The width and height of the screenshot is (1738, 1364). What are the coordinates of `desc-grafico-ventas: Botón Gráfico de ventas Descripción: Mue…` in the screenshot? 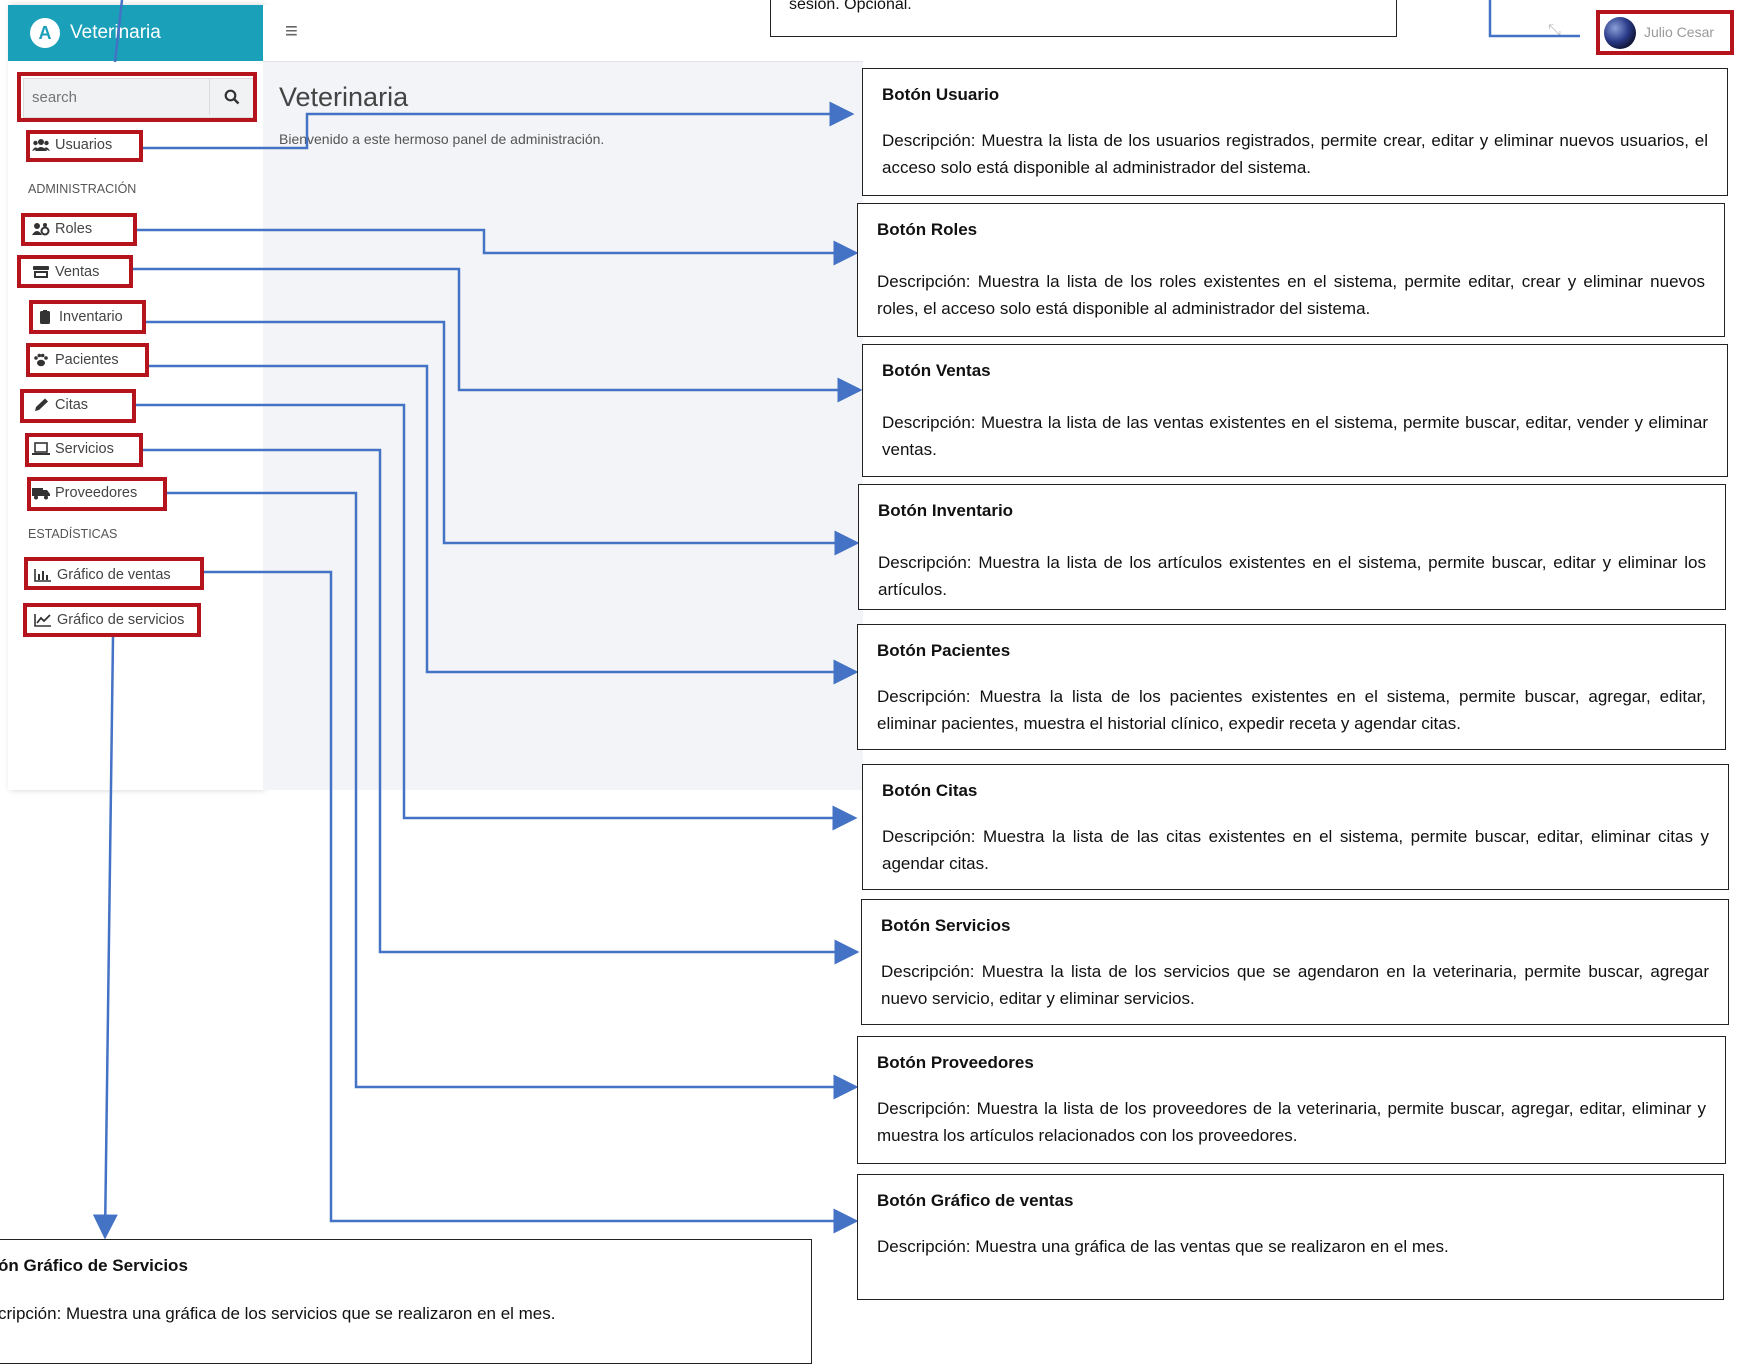 It's located at (1290, 1237).